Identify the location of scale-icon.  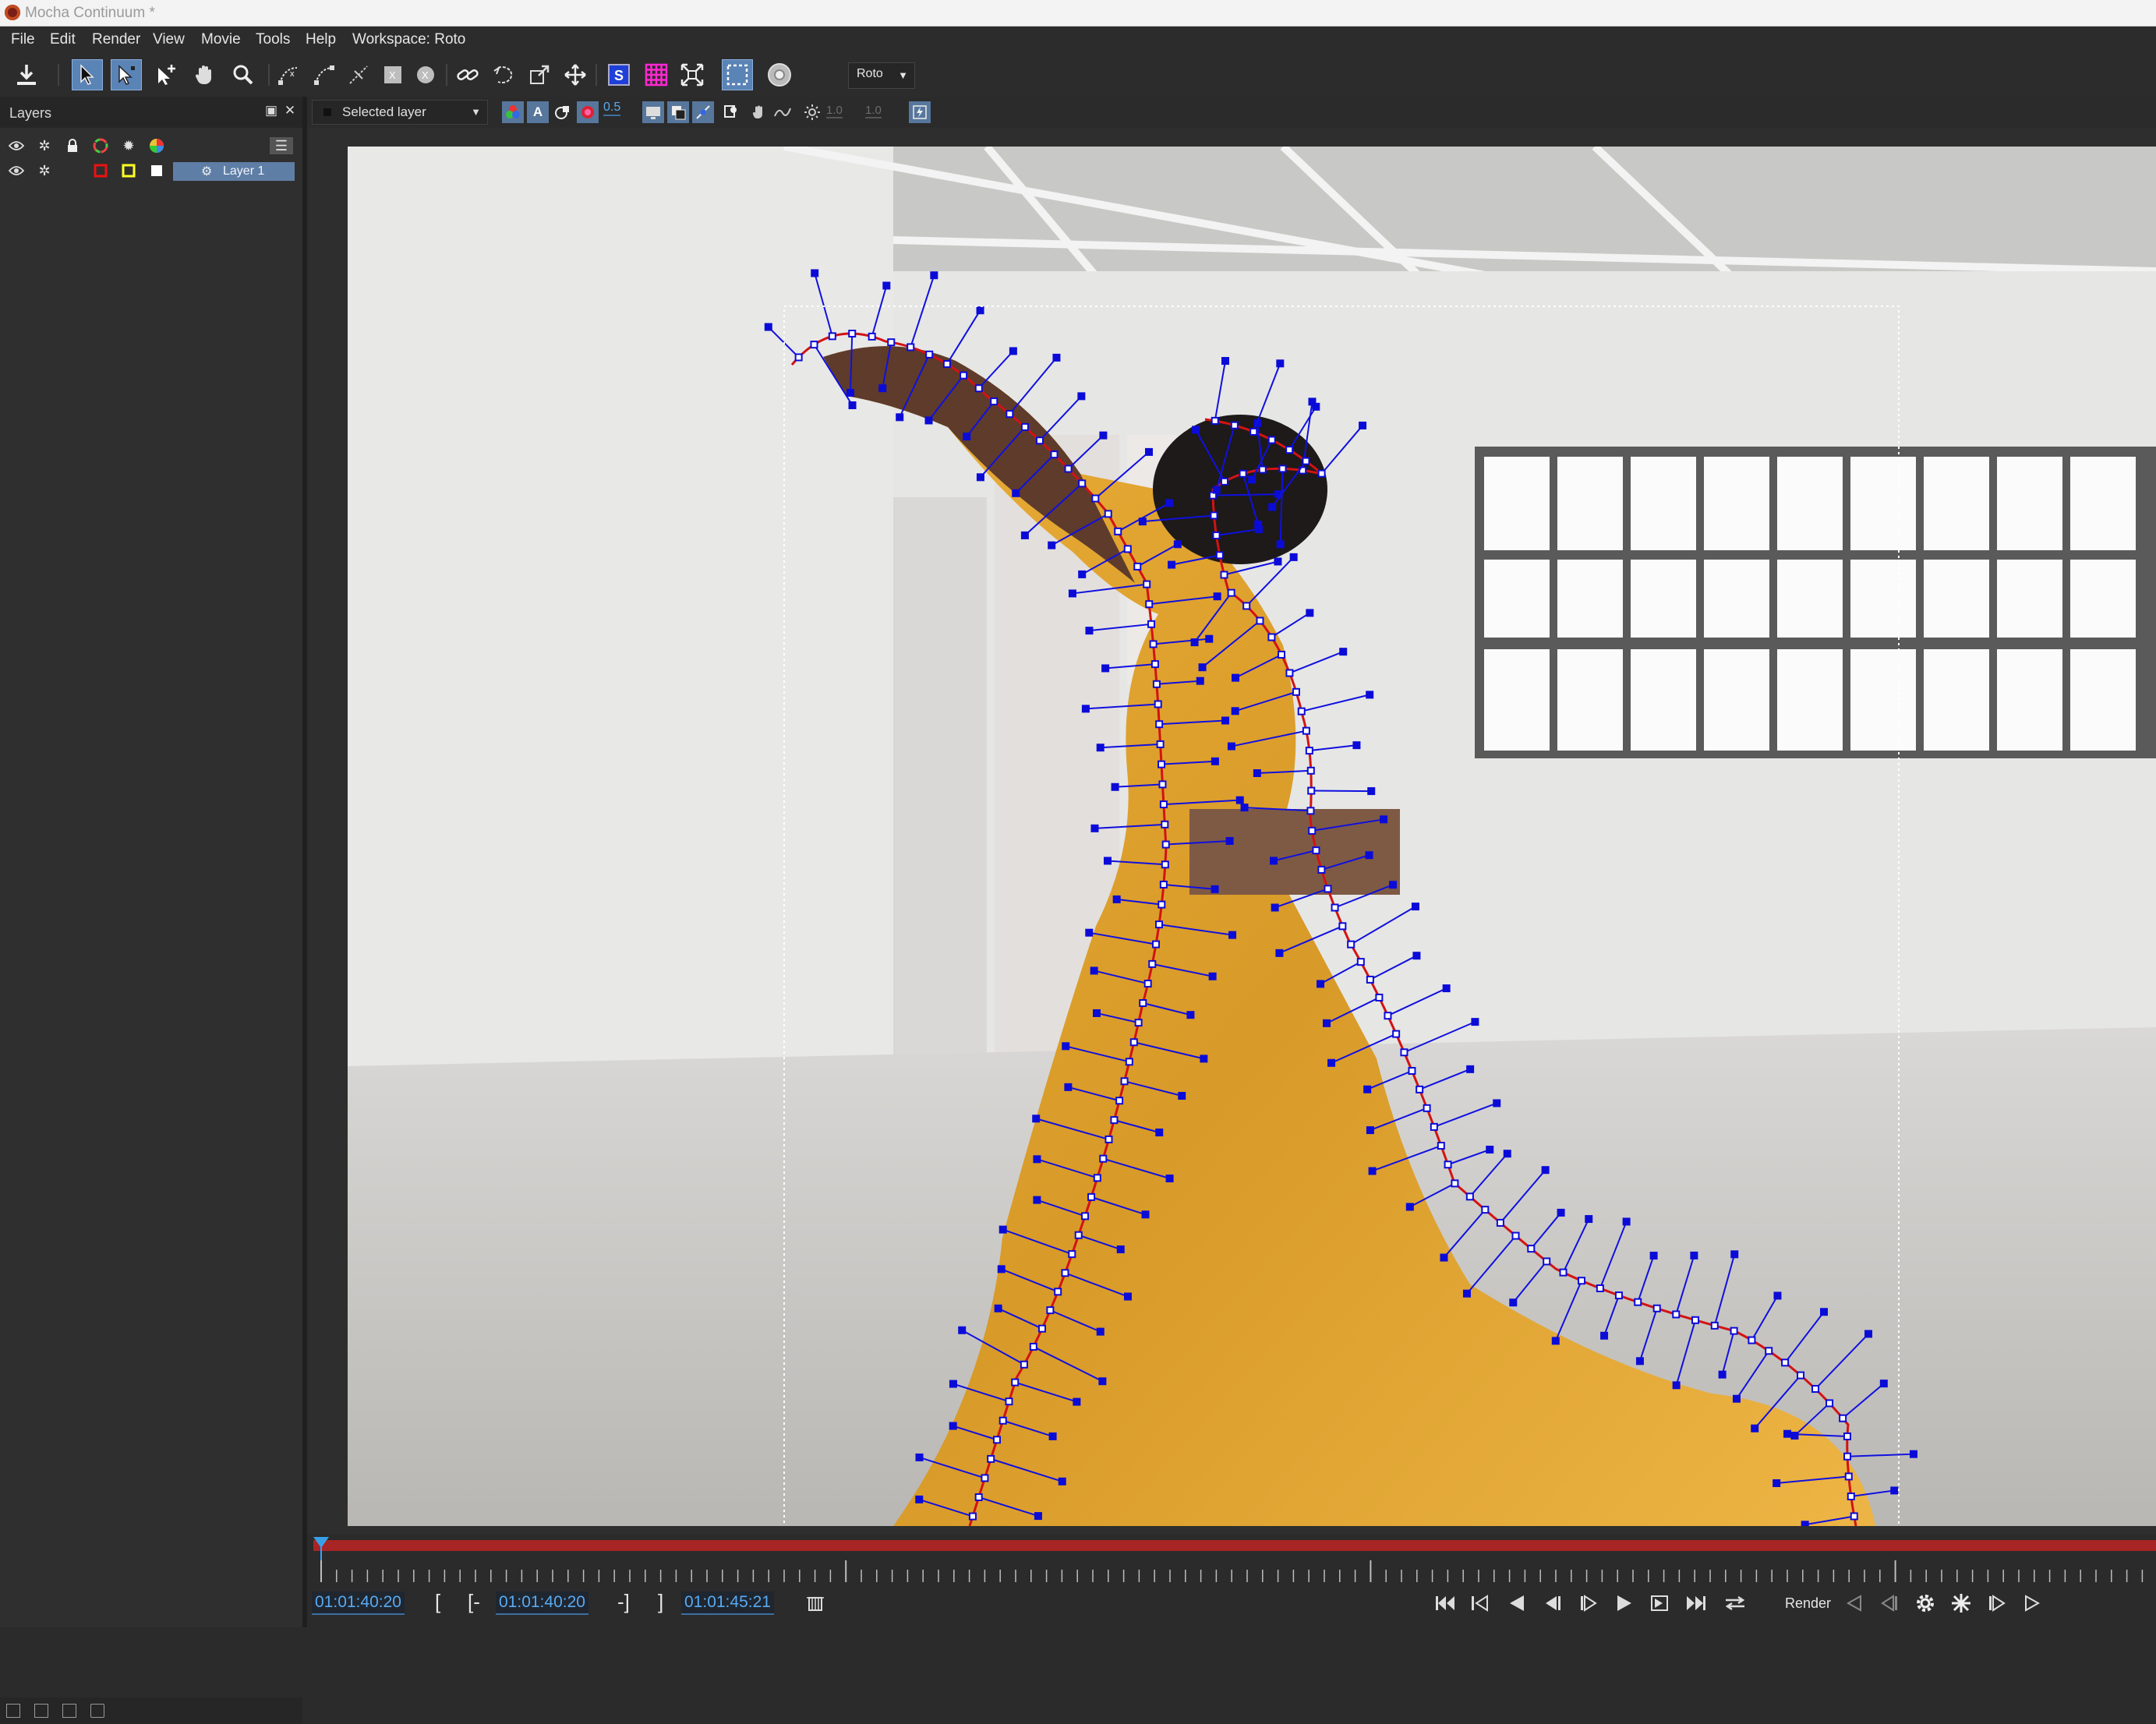
(539, 74).